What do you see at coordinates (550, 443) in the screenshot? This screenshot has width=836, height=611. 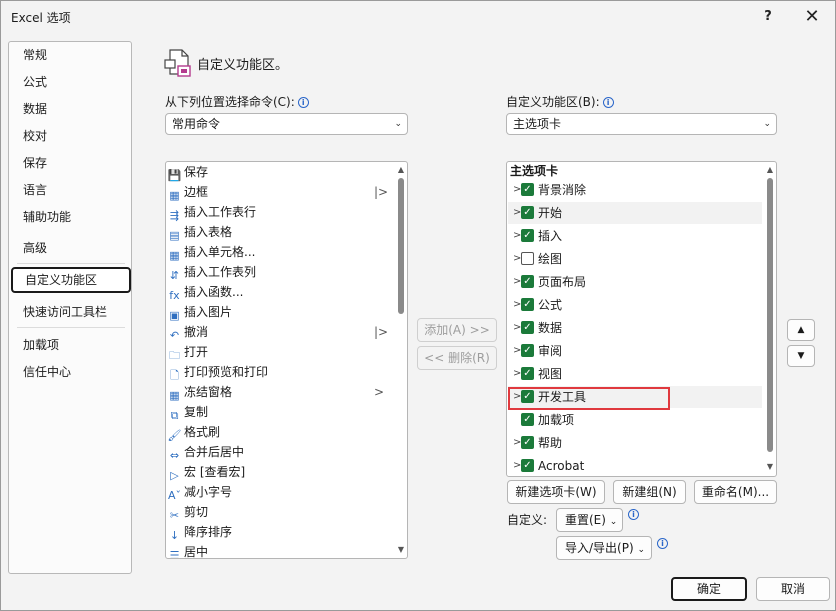 I see `ribbon-tab-label: 帮助` at bounding box center [550, 443].